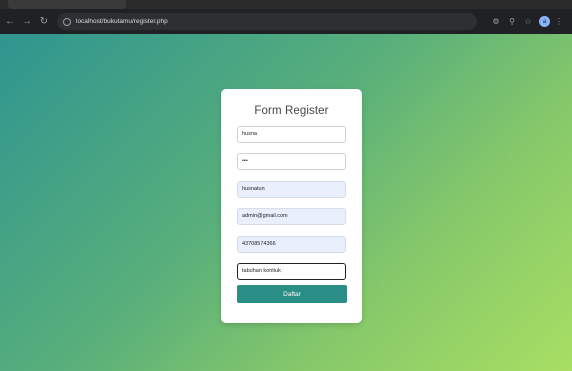 The image size is (572, 371). I want to click on page-title: Form Register, so click(291, 111).